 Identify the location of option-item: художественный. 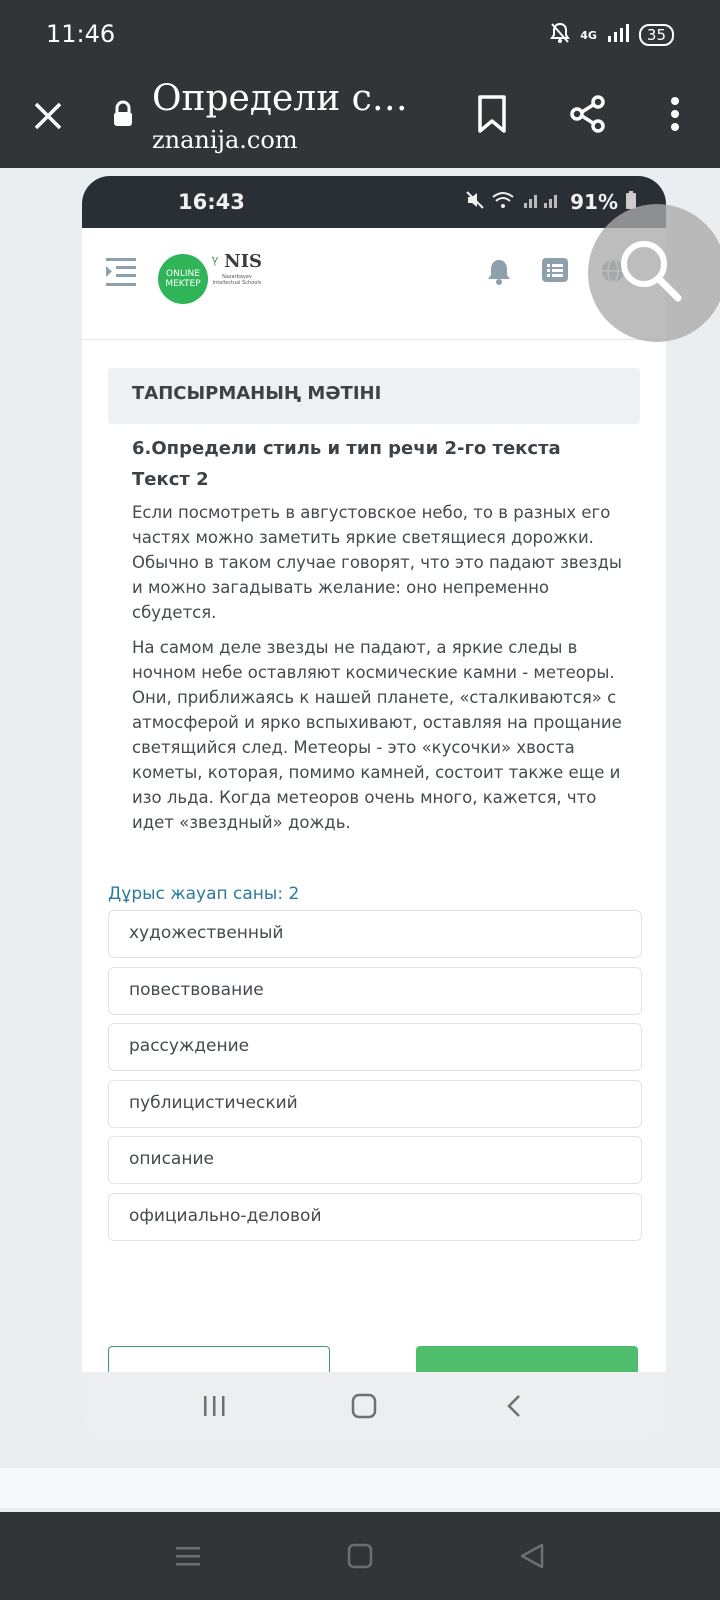
(375, 934).